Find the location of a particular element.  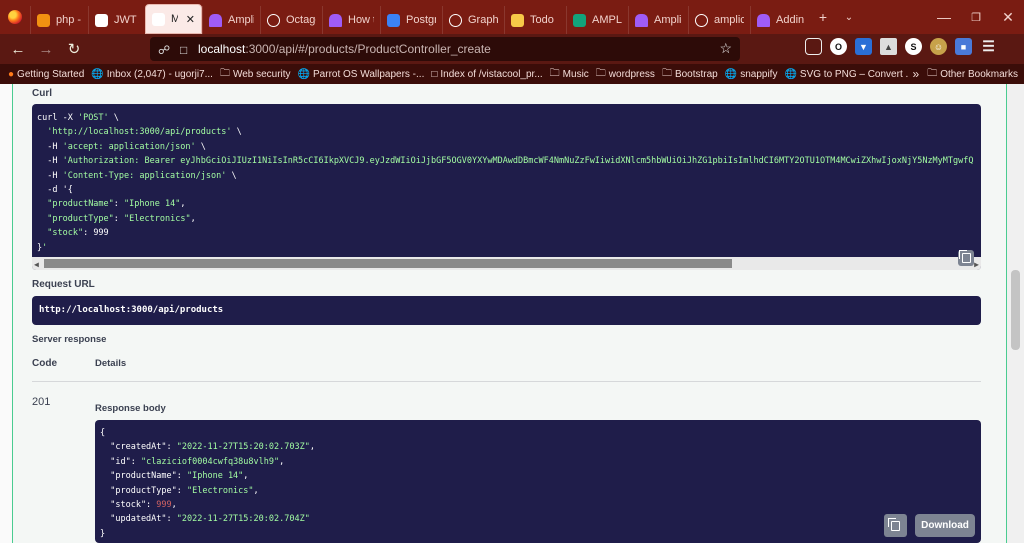

browser-tab-label: Octago is located at coordinates (301, 20).